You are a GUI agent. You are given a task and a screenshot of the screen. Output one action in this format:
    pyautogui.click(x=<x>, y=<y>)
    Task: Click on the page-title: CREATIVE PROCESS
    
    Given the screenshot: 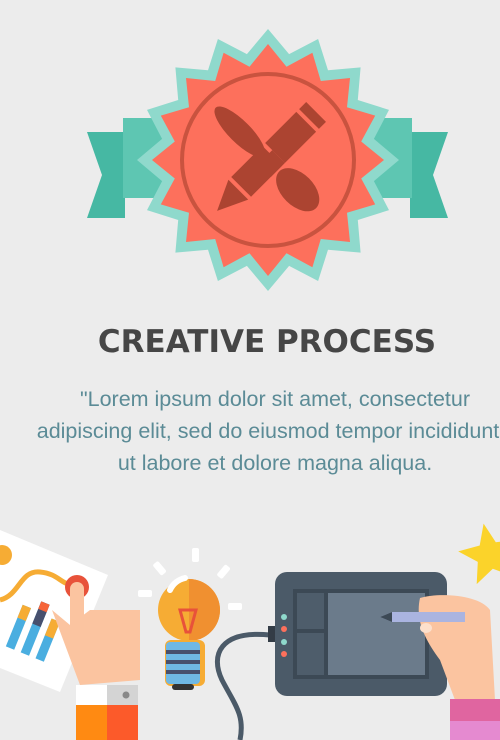 What is the action you would take?
    pyautogui.click(x=267, y=342)
    